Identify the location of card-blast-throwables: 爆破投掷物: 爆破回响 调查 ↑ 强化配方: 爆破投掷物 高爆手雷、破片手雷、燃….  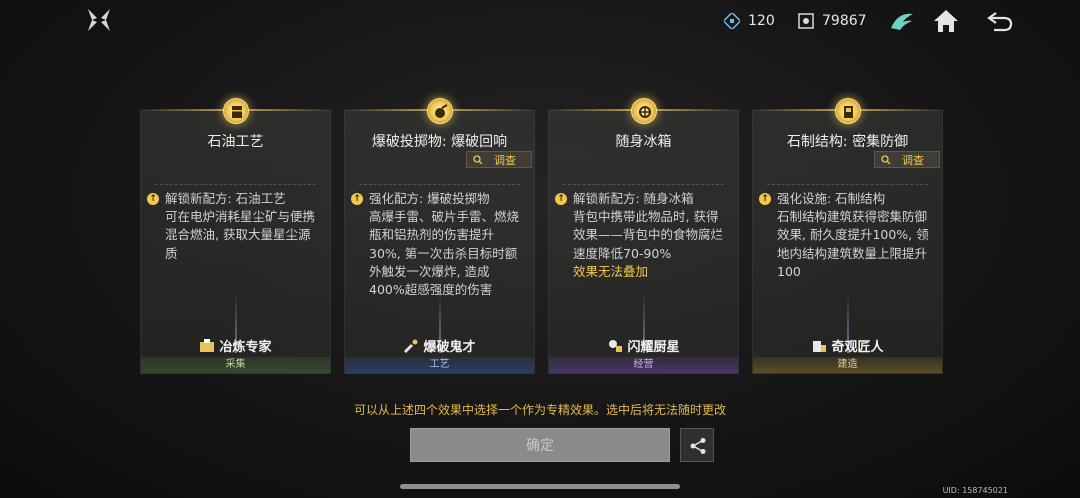
(439, 236).